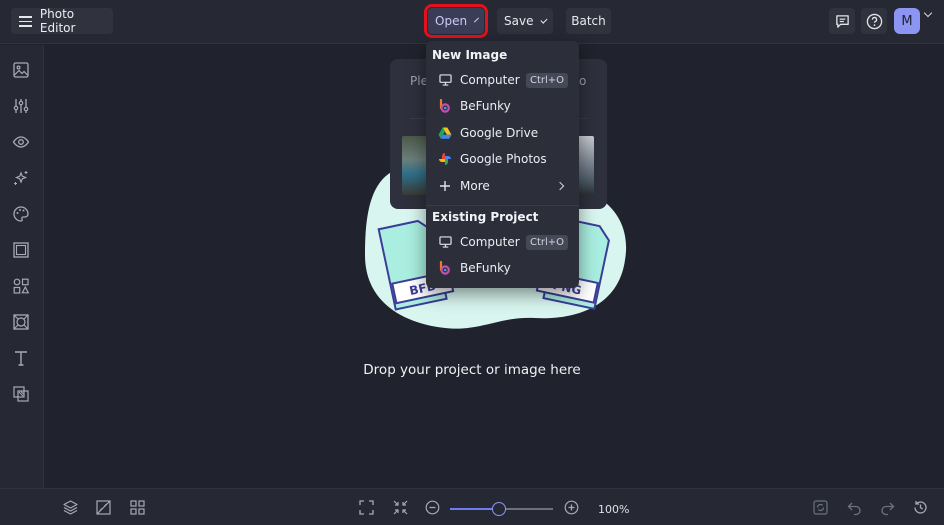 The height and width of the screenshot is (525, 944). What do you see at coordinates (614, 509) in the screenshot?
I see `zoom-level: 100%` at bounding box center [614, 509].